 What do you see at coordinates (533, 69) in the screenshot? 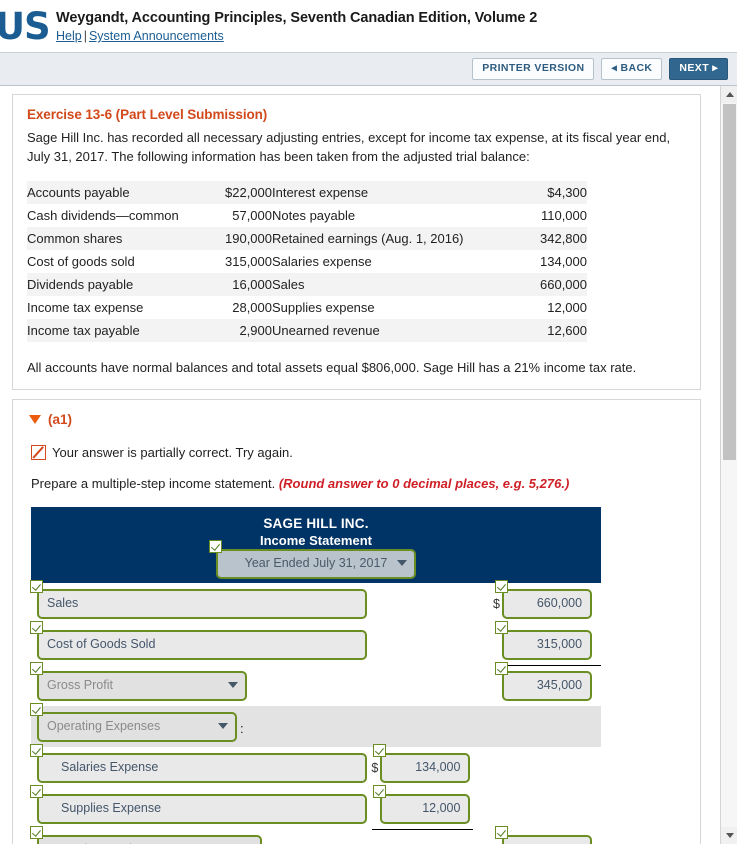
I see `printer-version-button: PRINTER VERSION` at bounding box center [533, 69].